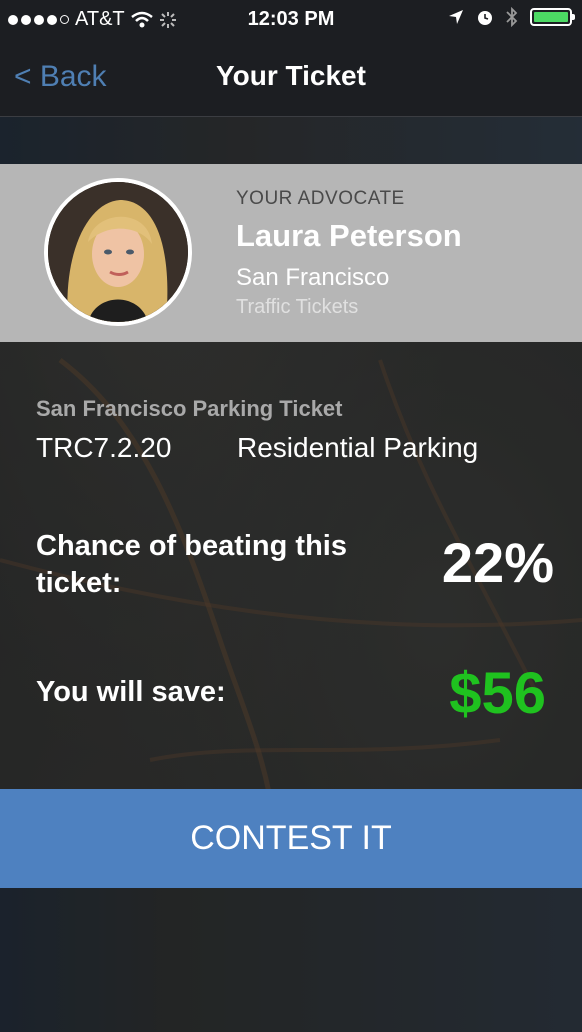 Image resolution: width=582 pixels, height=1032 pixels. I want to click on status-bar: AT&T 12:03 PM, so click(291, 19).